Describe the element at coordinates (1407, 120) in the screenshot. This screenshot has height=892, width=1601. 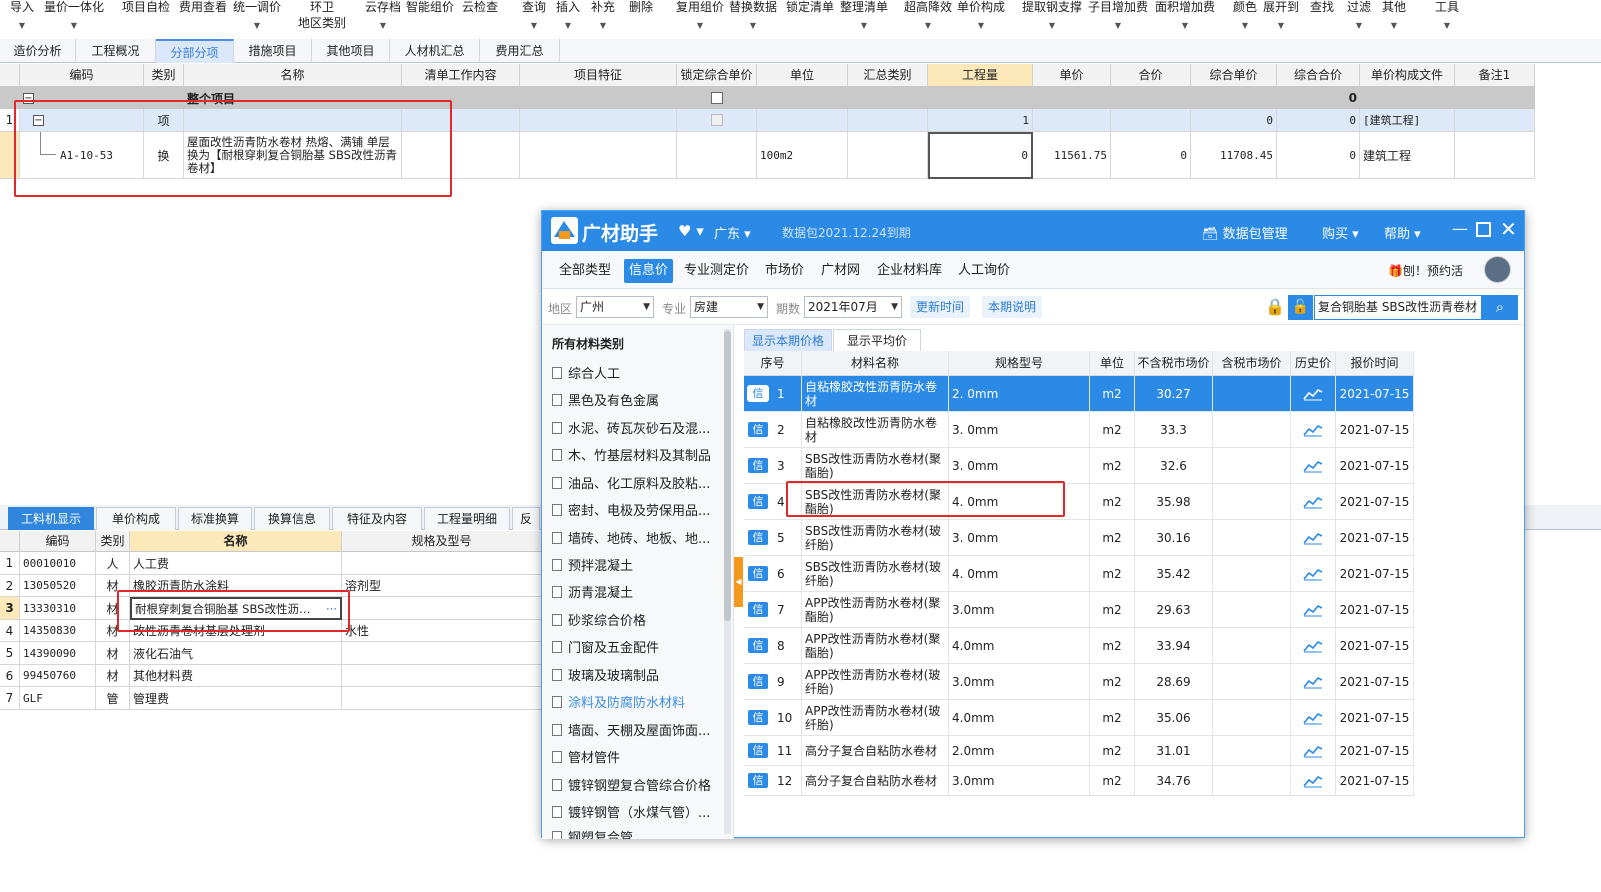
I see `row-price-file: [建筑工程]` at that location.